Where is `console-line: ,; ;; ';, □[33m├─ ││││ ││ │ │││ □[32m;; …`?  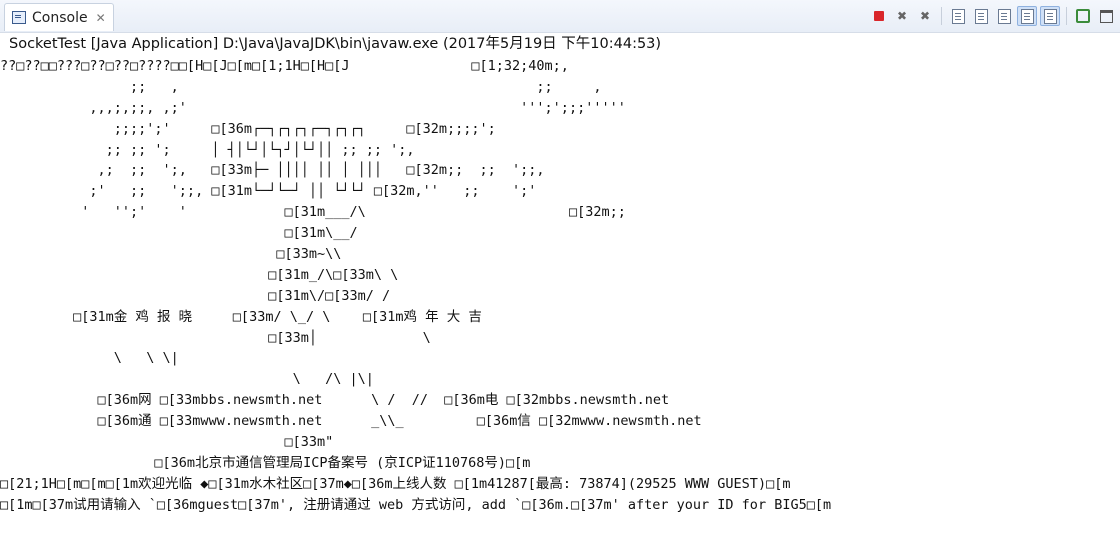
console-line: ,; ;; ';, □[33m├─ ││││ ││ │ │││ □[32m;; … is located at coordinates (272, 170).